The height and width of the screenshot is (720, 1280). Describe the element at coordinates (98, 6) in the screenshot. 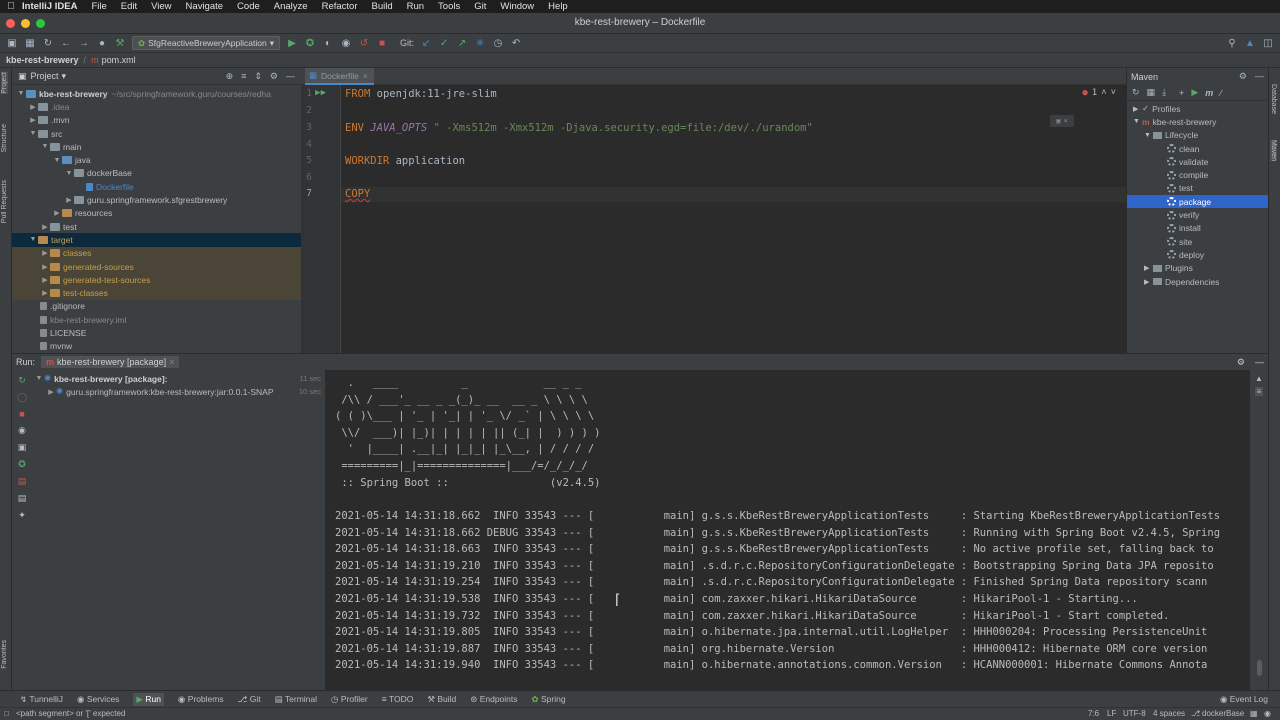

I see `menu-file: File` at that location.